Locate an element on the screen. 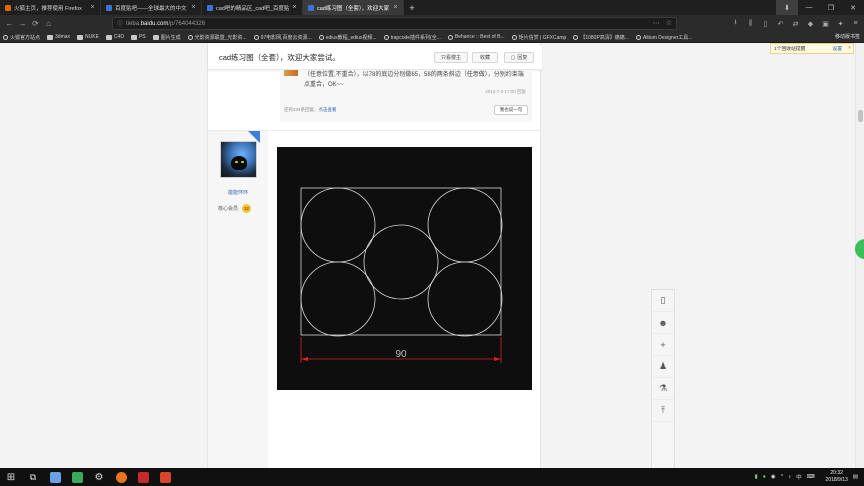 Image resolution: width=864 pixels, height=486 pixels. back-to-top-icon: ⤒ is located at coordinates (663, 411).